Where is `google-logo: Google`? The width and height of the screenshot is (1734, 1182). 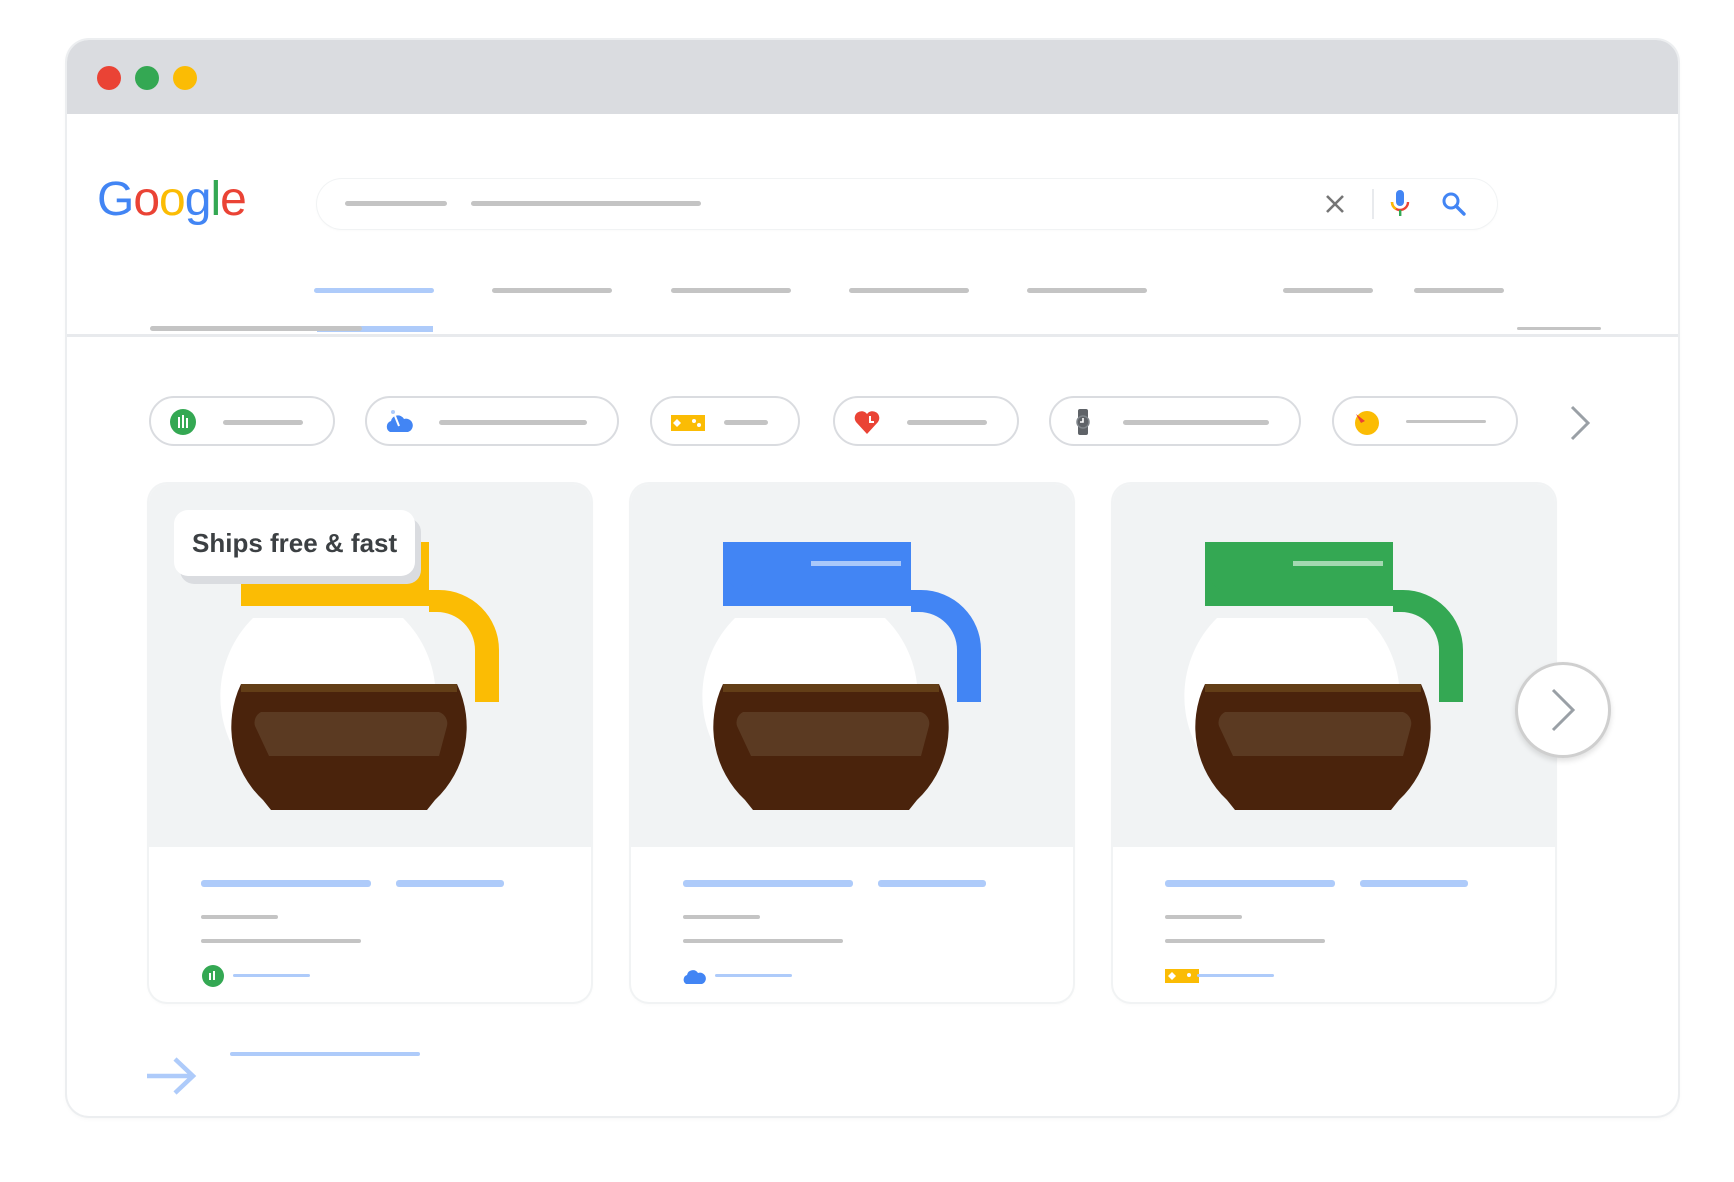 google-logo: Google is located at coordinates (172, 199).